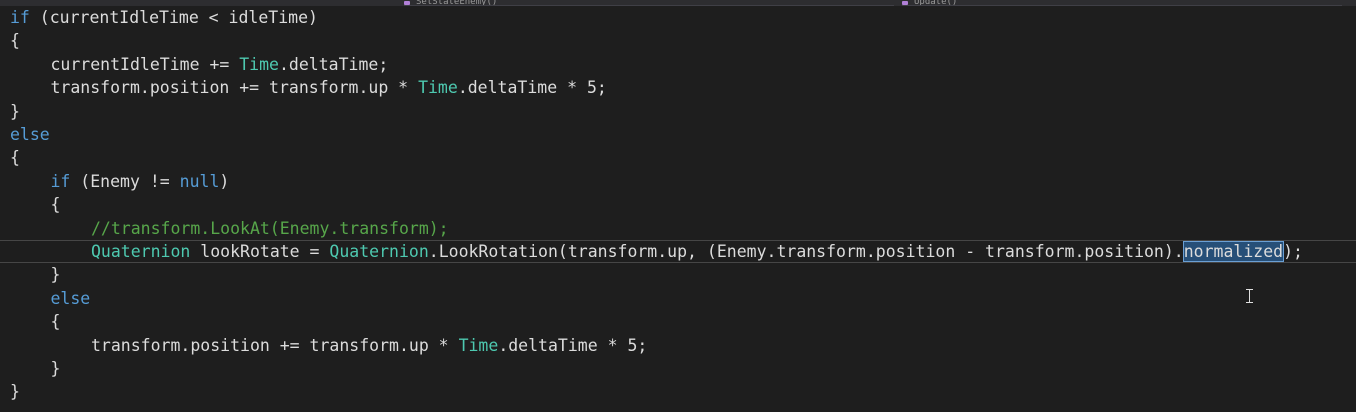 The width and height of the screenshot is (1356, 412). What do you see at coordinates (678, 64) in the screenshot?
I see `code-line: currentIdleTime += Time.deltaTime;` at bounding box center [678, 64].